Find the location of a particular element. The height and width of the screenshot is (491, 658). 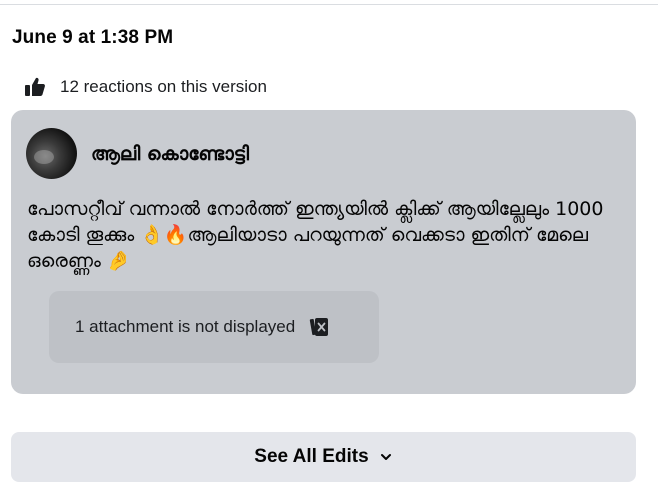

author-name: ആലി കൊണ്ടോട്ടി is located at coordinates (170, 154).